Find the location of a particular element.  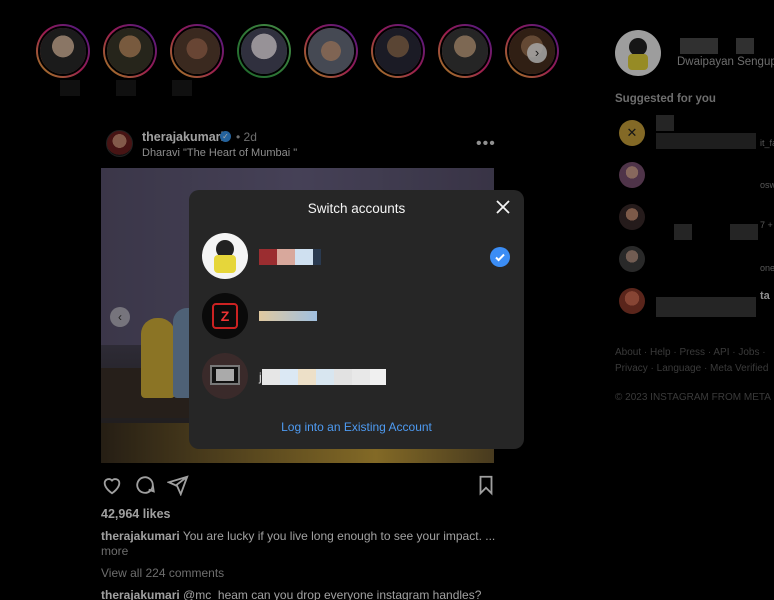

redacted-account-name: j is located at coordinates (322, 377).